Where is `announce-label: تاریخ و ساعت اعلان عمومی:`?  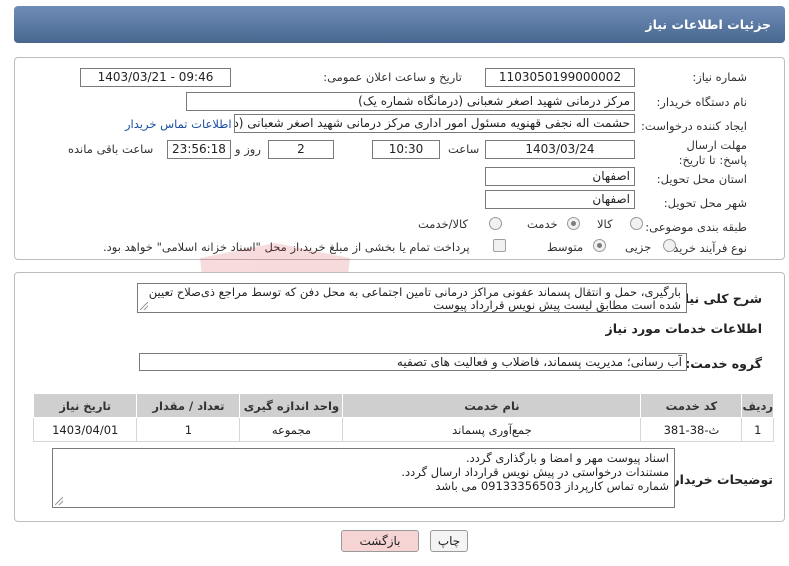 announce-label: تاریخ و ساعت اعلان عمومی: is located at coordinates (392, 77).